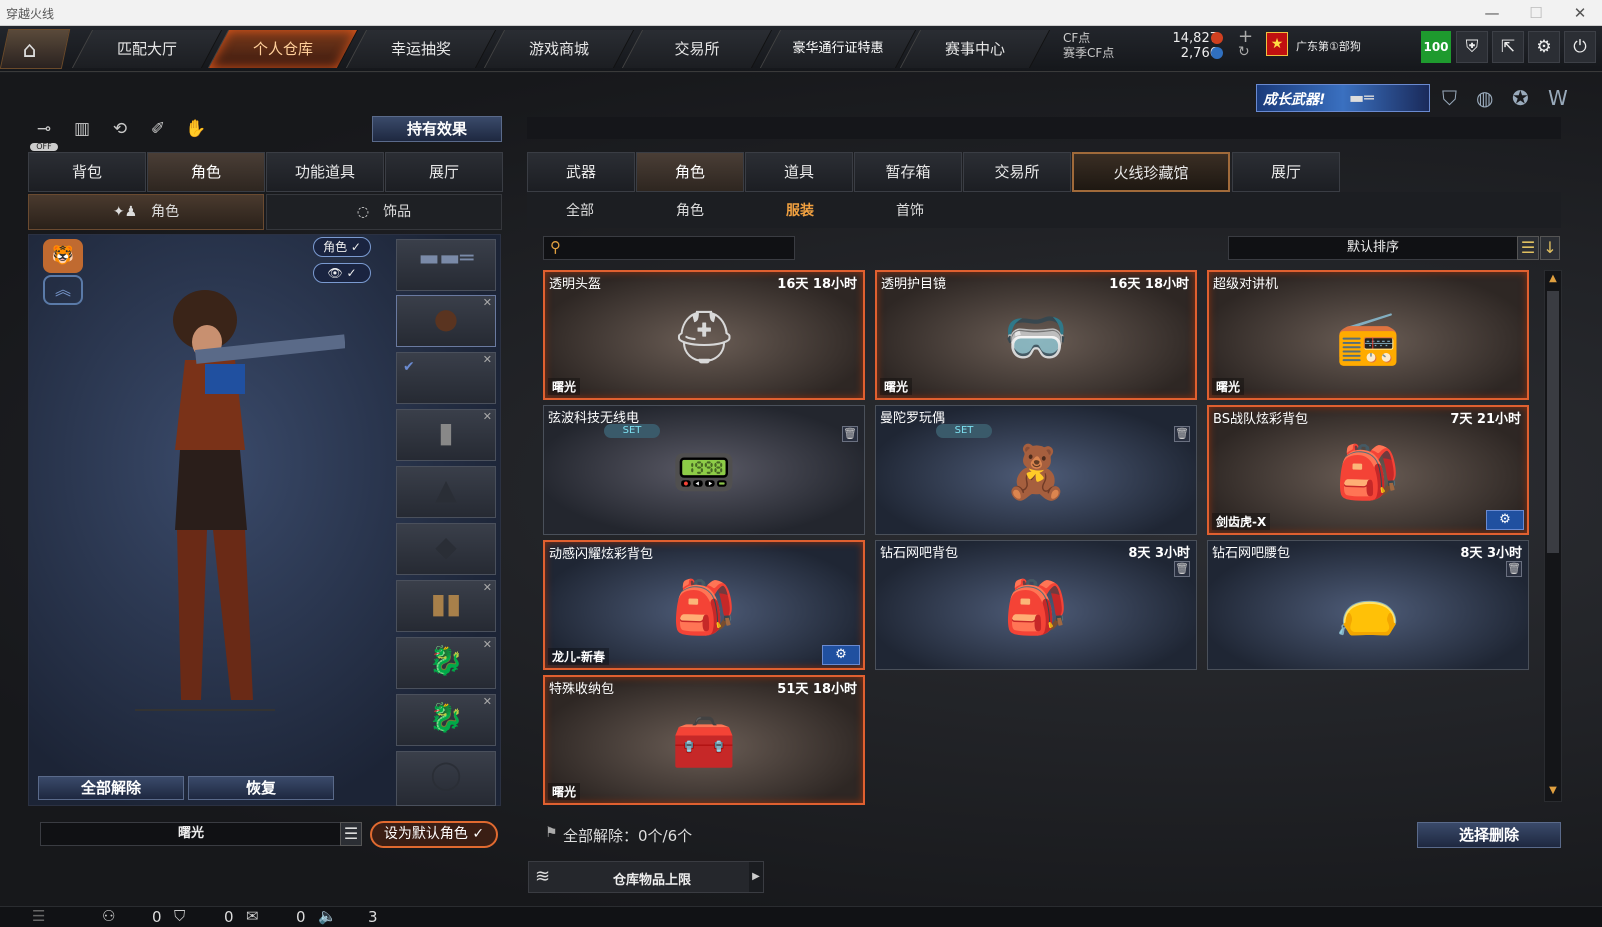 This screenshot has width=1602, height=927. What do you see at coordinates (1544, 47) in the screenshot?
I see `settings-button: ⚙` at bounding box center [1544, 47].